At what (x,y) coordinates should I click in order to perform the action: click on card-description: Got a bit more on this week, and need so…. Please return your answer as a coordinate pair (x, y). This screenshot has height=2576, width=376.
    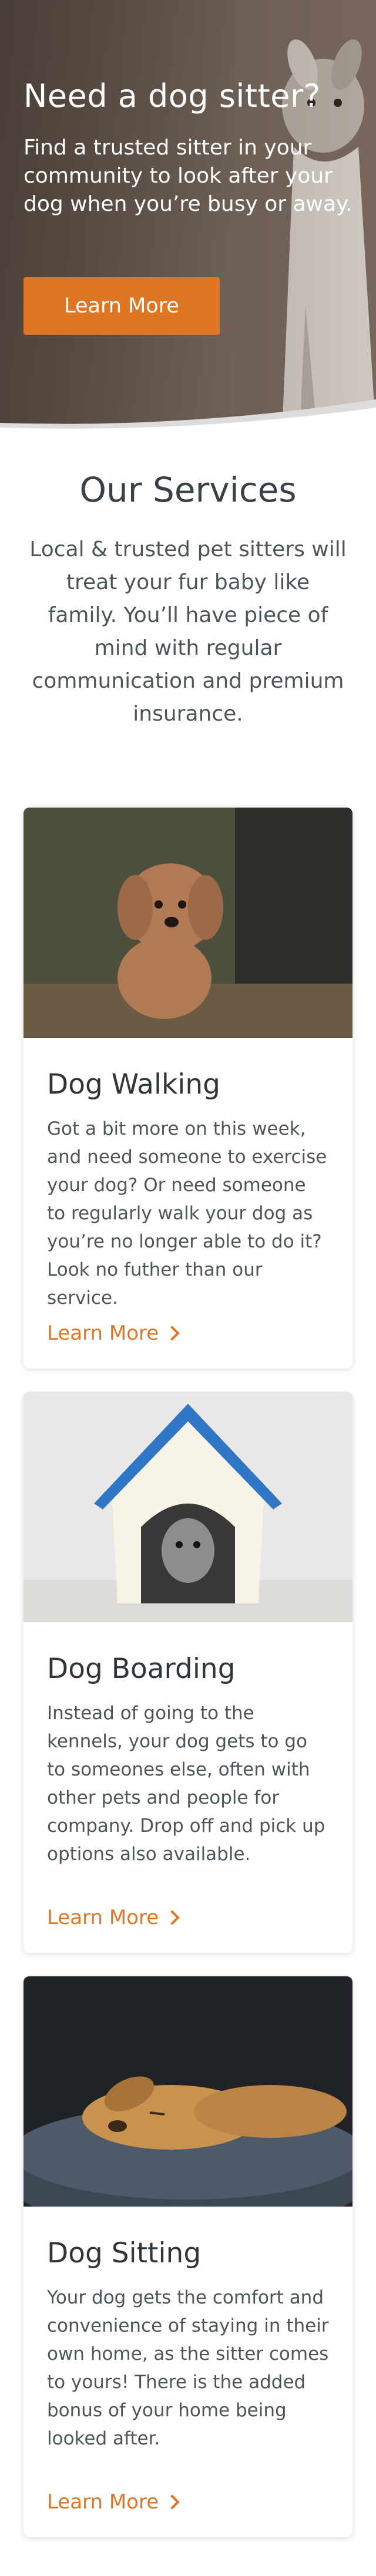
    Looking at the image, I should click on (187, 1213).